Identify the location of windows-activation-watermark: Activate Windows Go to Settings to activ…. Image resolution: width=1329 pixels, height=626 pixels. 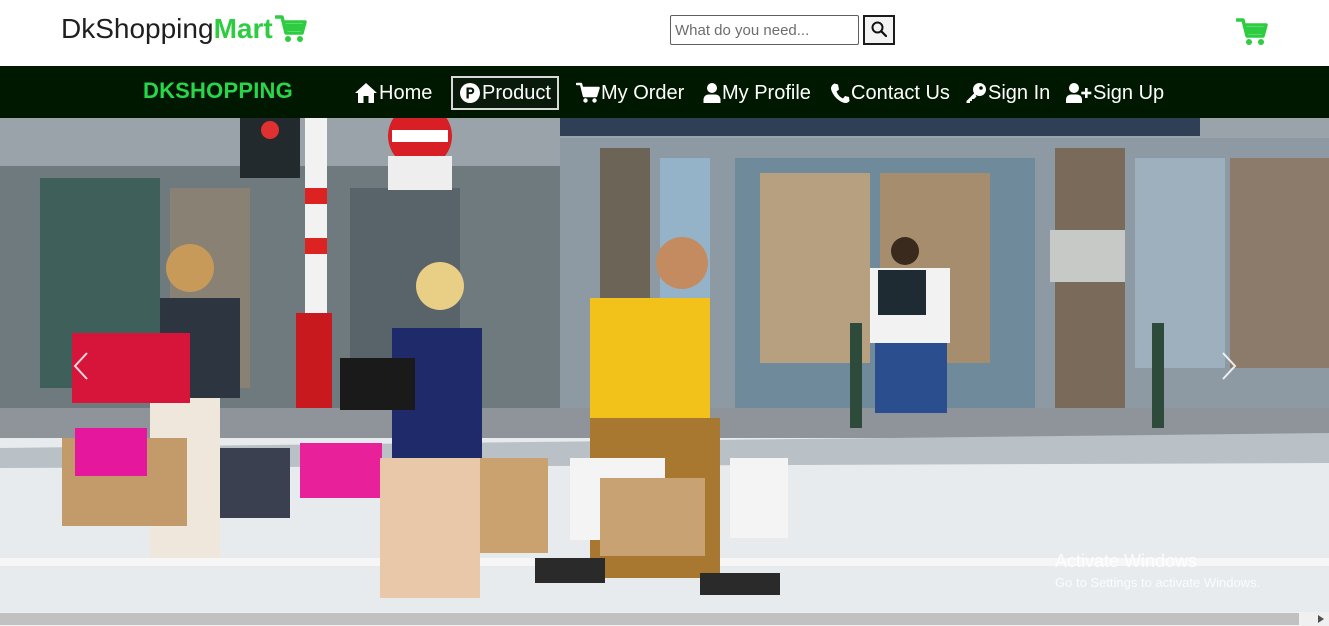
(1157, 571).